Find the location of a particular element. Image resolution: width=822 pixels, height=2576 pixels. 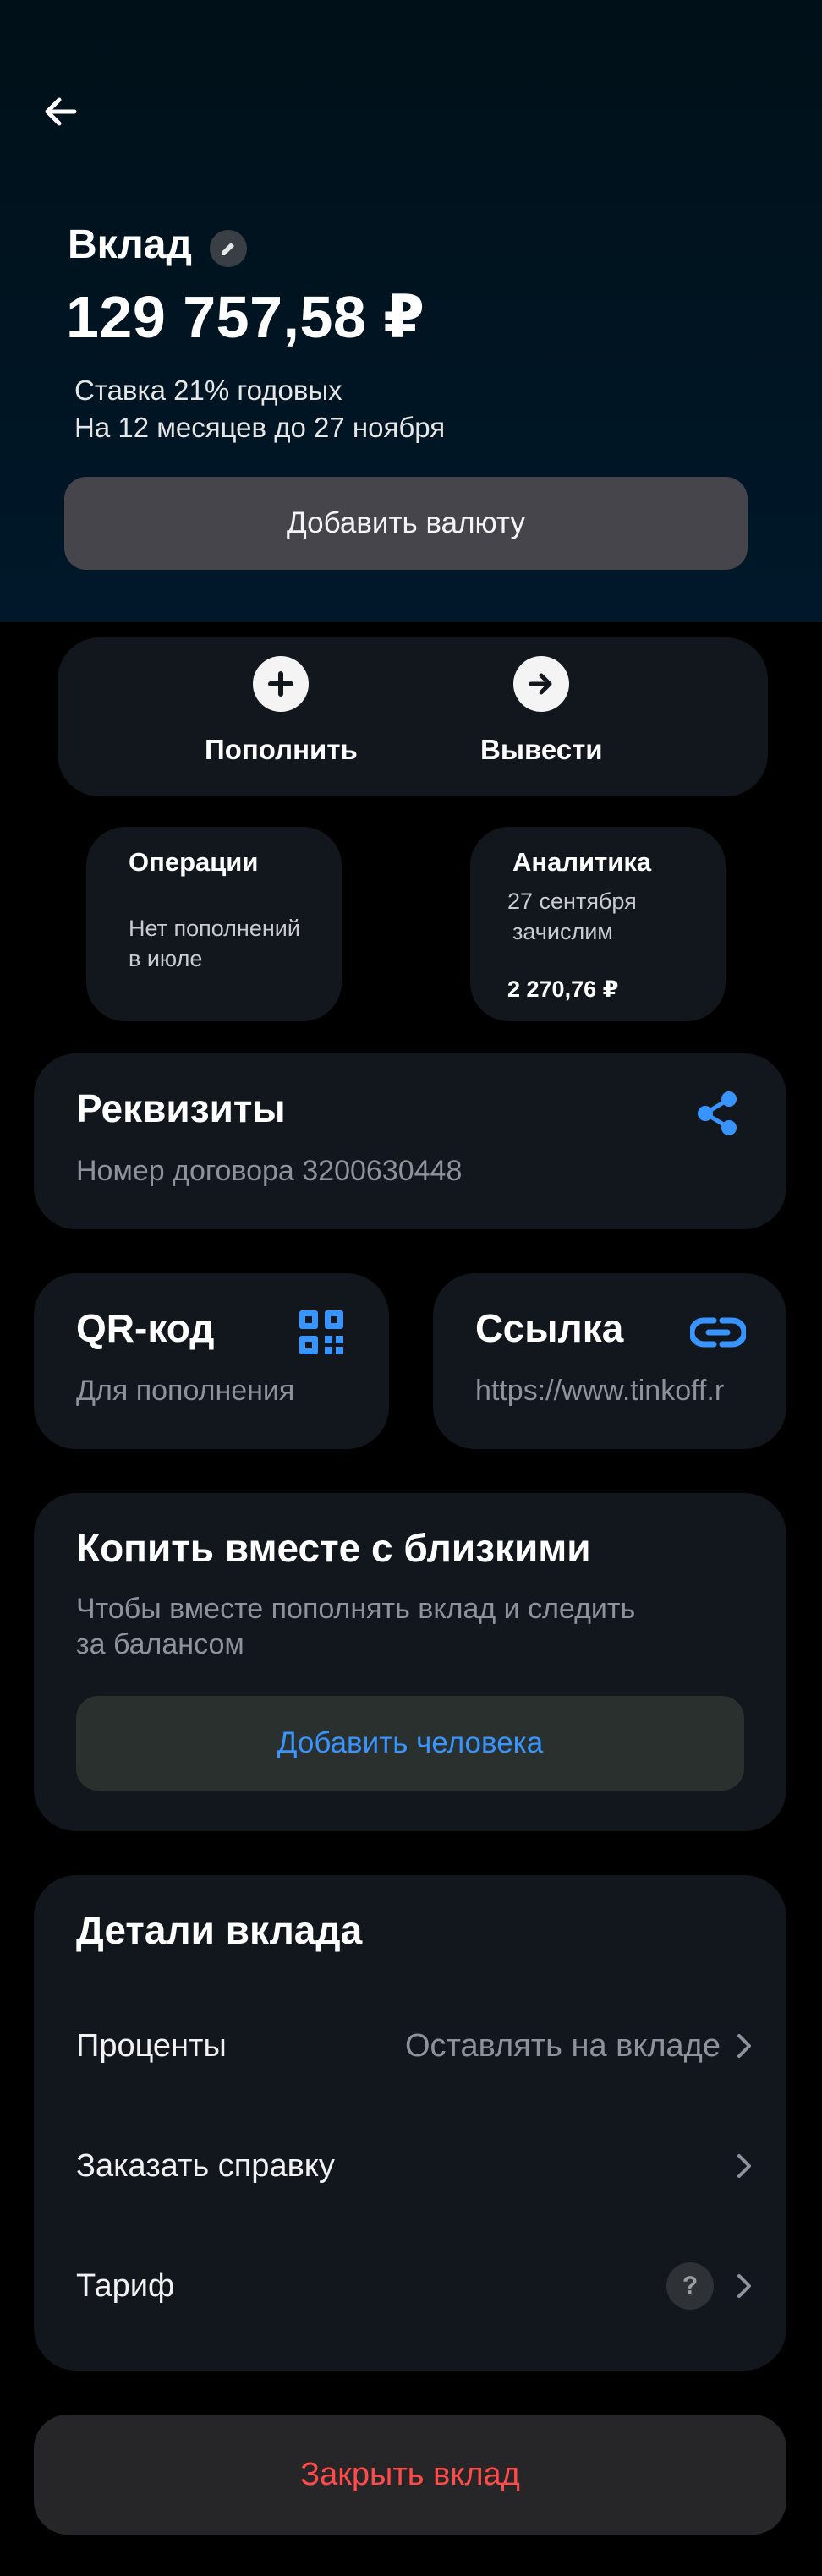

details-row-interest: Проценты Оставлять на вкладе is located at coordinates (415, 2046).